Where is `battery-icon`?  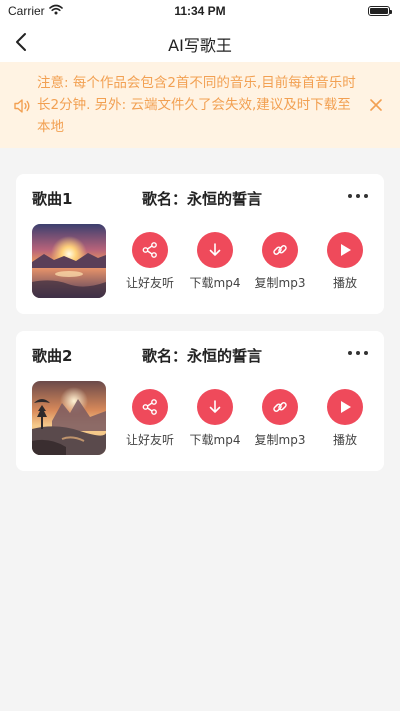
battery-icon is located at coordinates (380, 11).